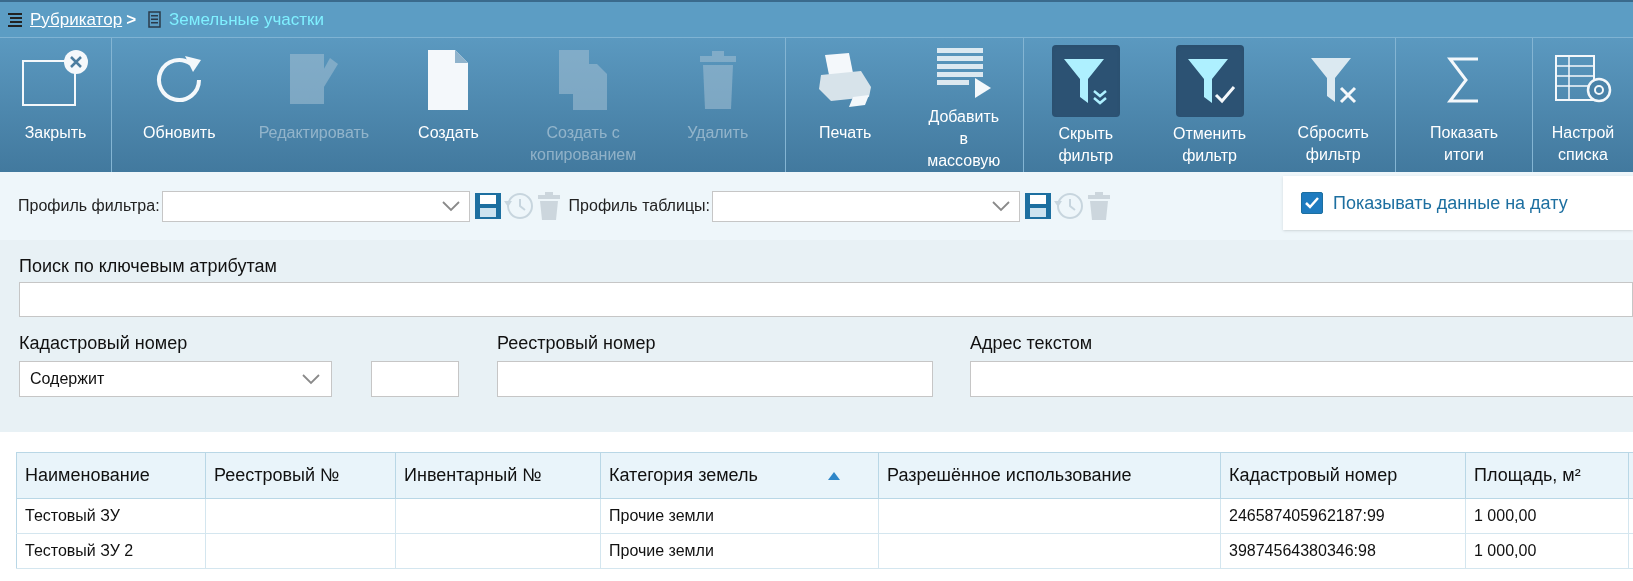 The height and width of the screenshot is (581, 1633). I want to click on toolbar-button: Настрой списка, so click(1583, 105).